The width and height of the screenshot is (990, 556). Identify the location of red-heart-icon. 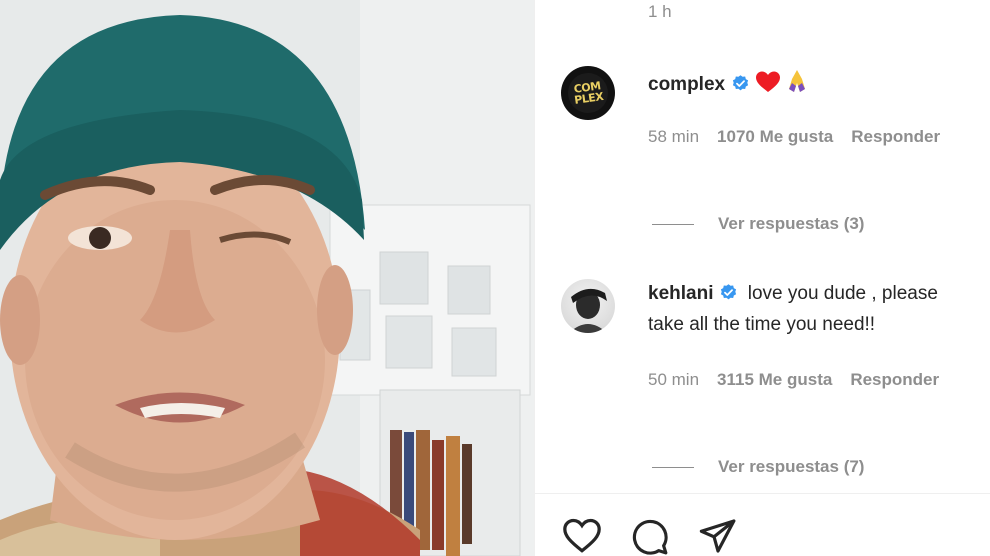
(768, 81).